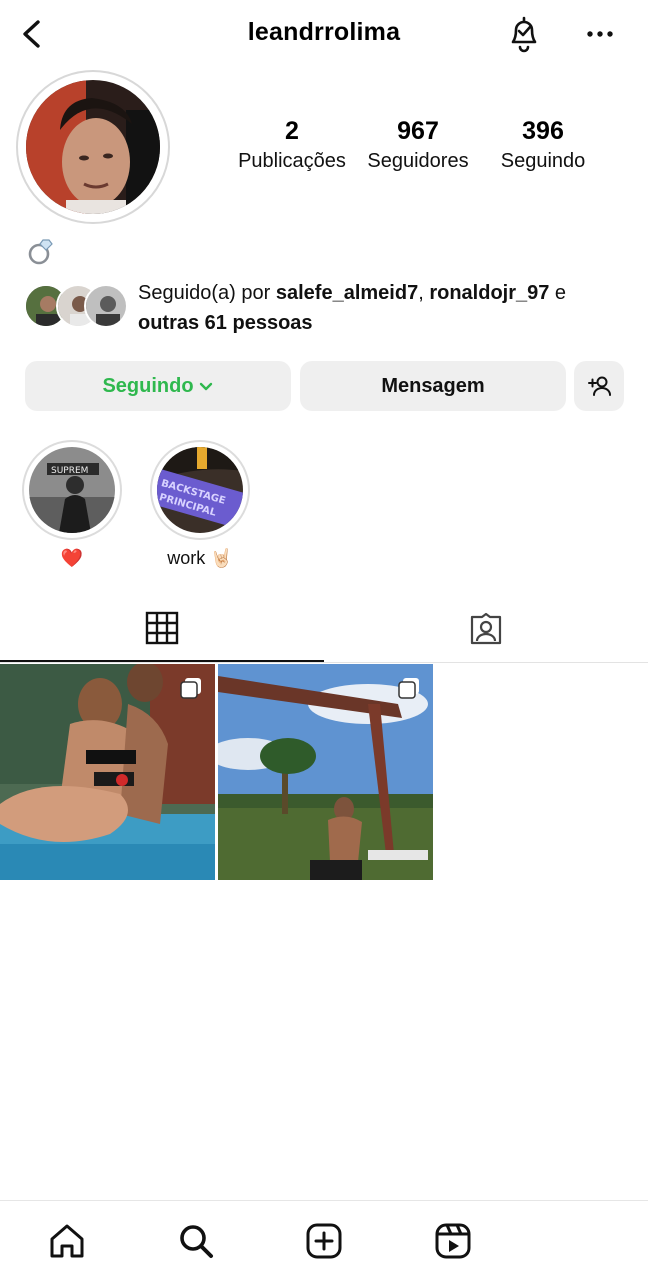  What do you see at coordinates (72, 558) in the screenshot?
I see `highlight-label: ❤️` at bounding box center [72, 558].